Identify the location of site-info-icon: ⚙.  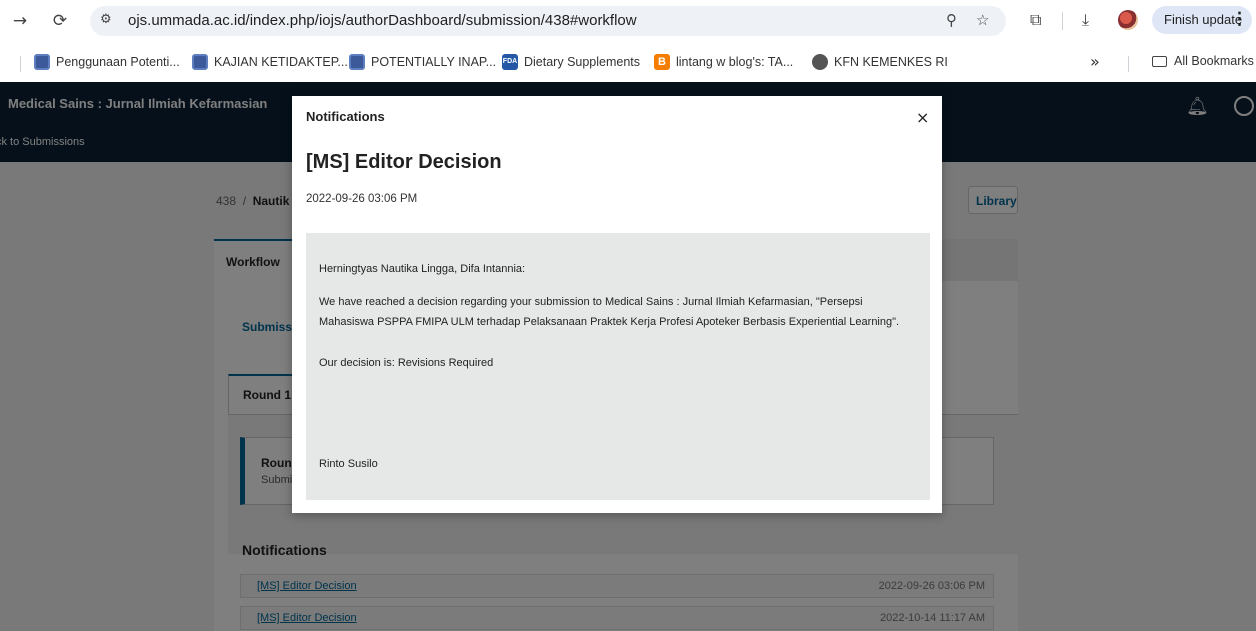
(106, 19).